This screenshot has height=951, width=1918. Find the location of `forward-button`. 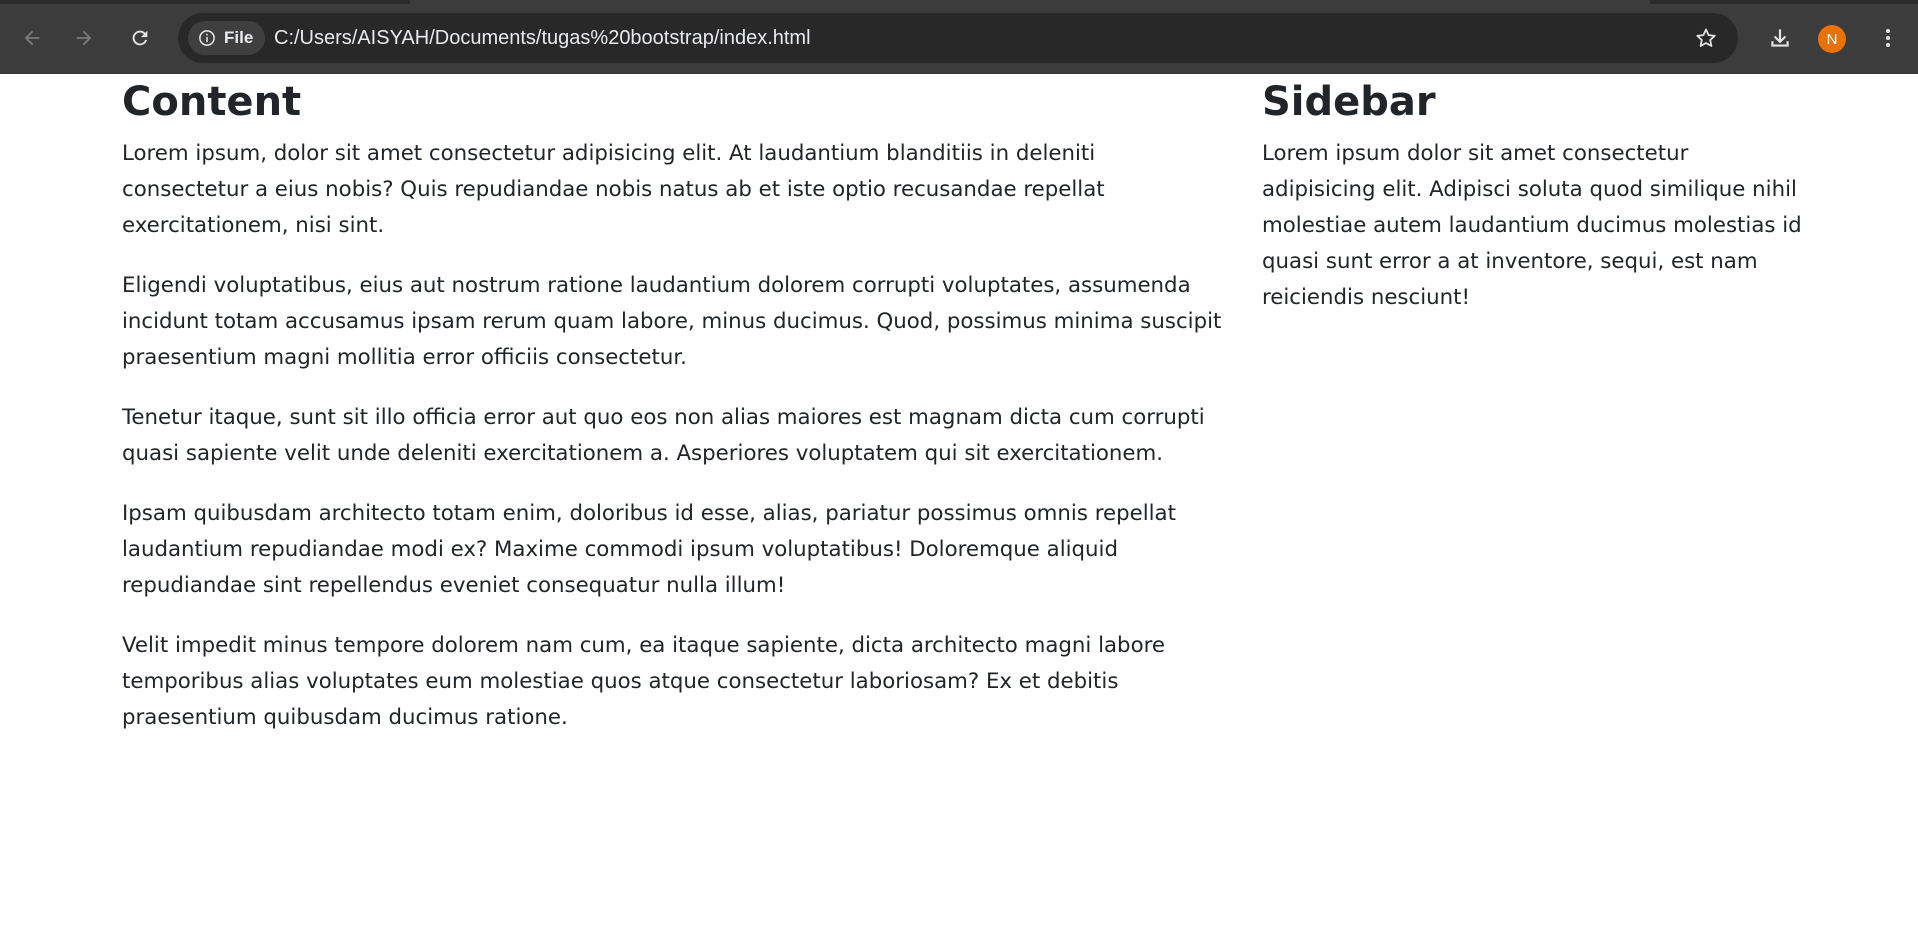

forward-button is located at coordinates (84, 38).